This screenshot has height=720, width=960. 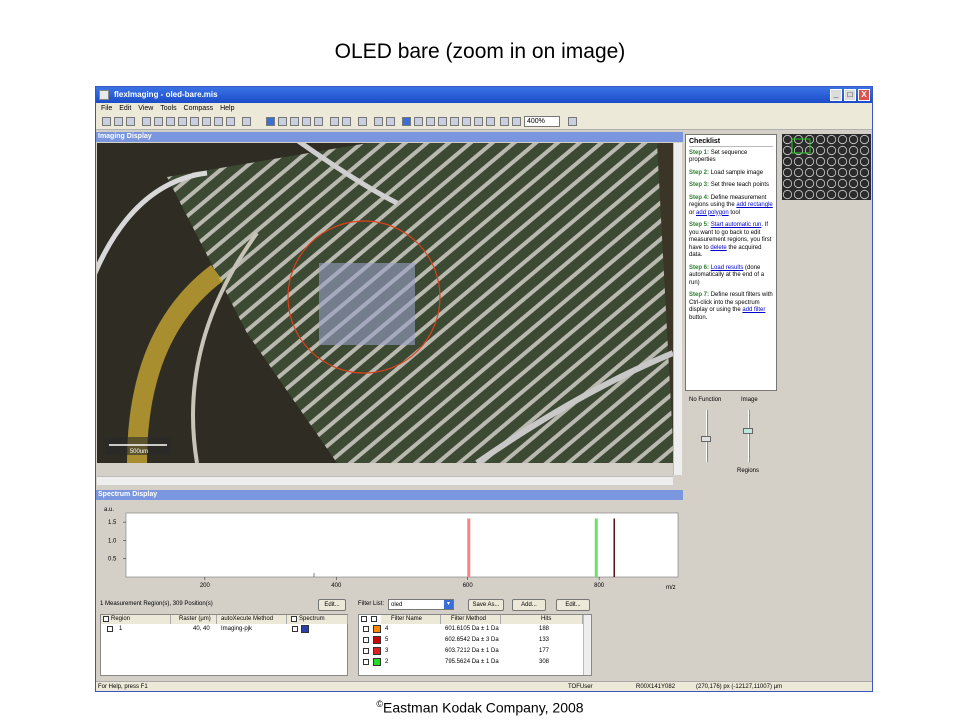 I want to click on image-slider-track, so click(x=749, y=436).